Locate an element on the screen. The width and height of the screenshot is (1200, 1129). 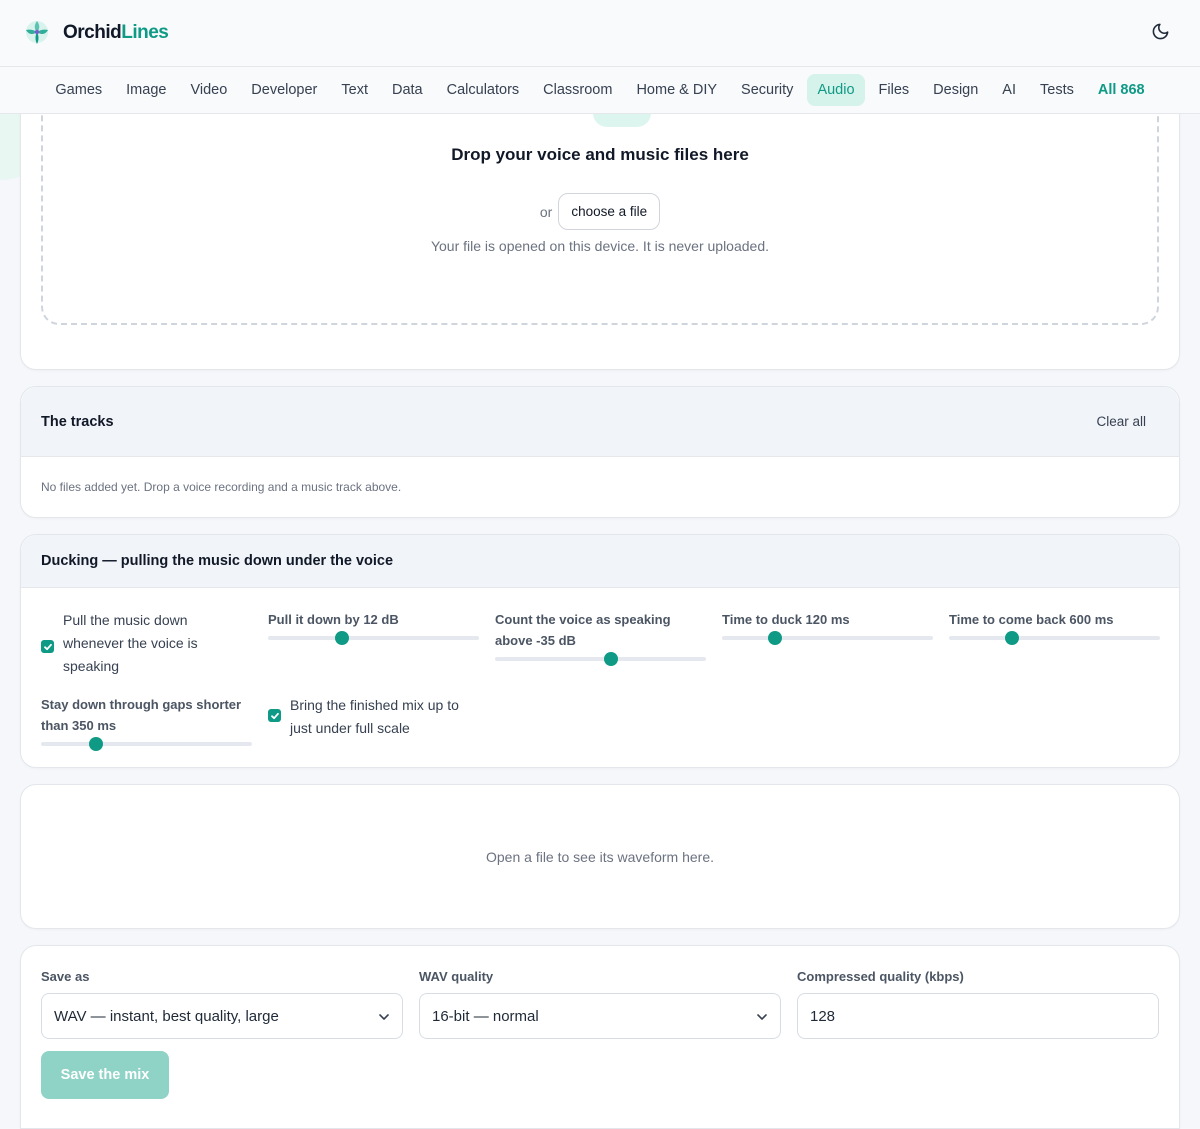
release-slider-thumb is located at coordinates (1012, 638).